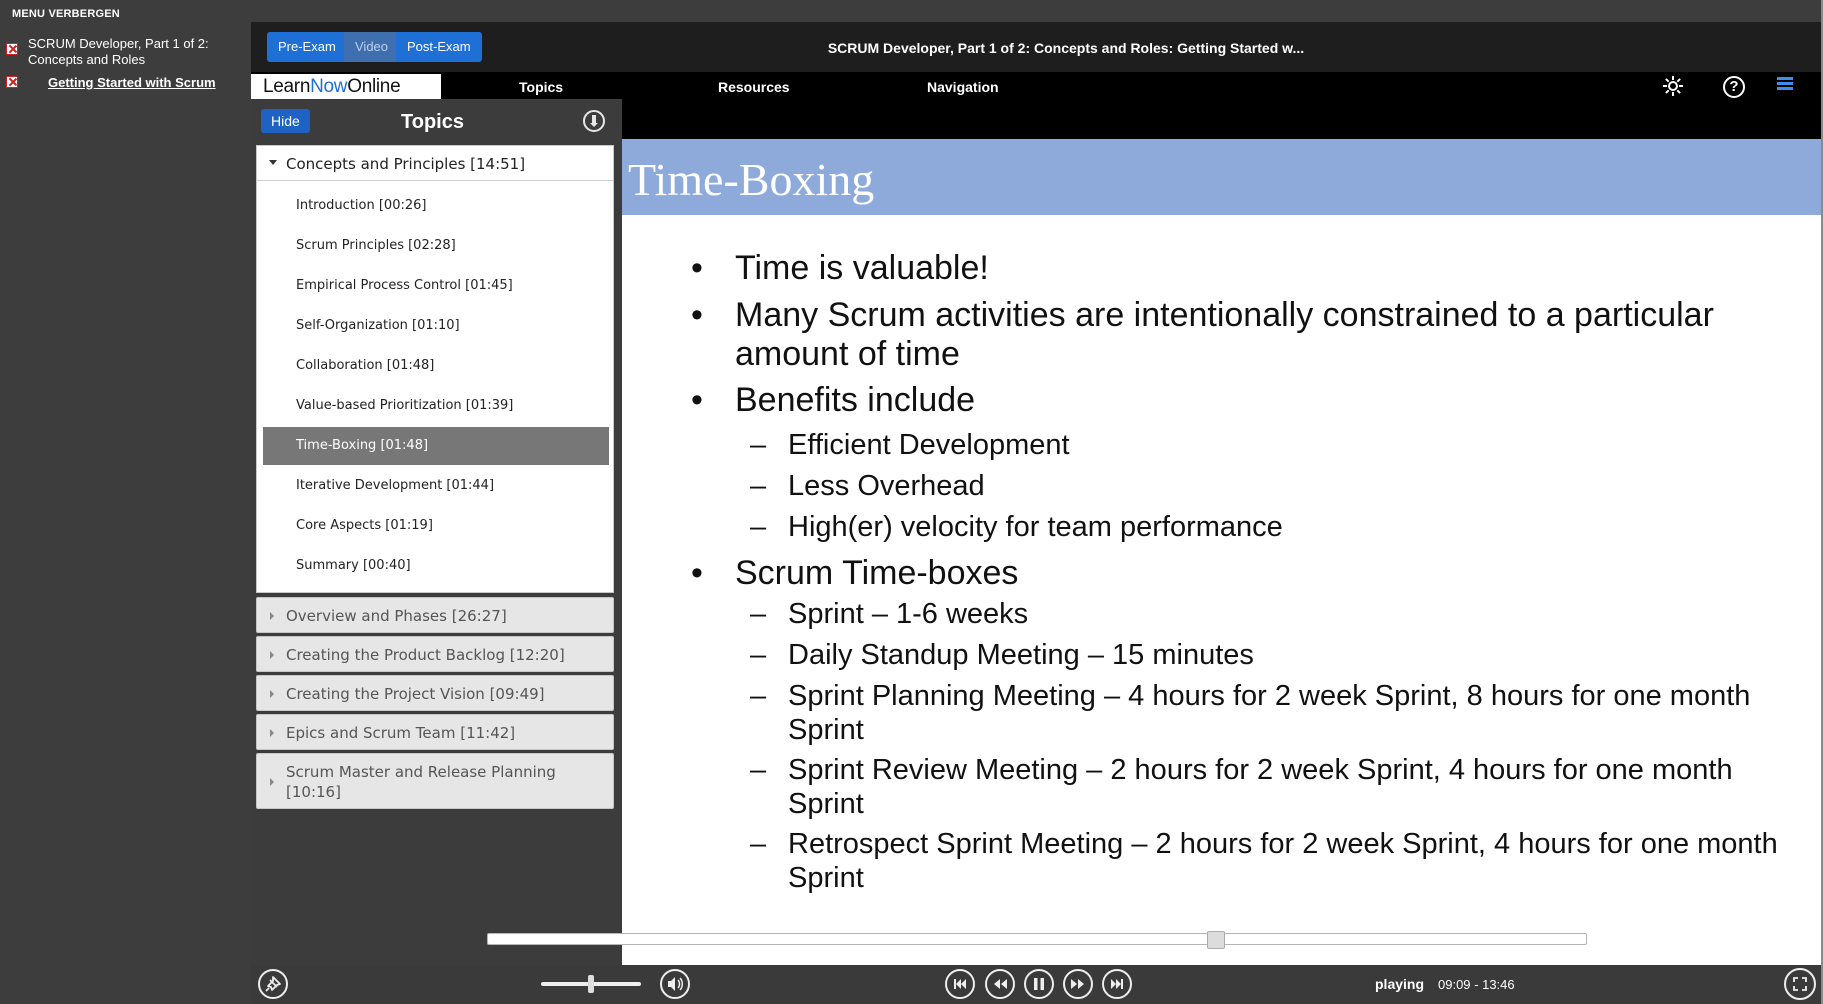  I want to click on slide-subbullet: – High(er) velocity for team performance, so click(1269, 527).